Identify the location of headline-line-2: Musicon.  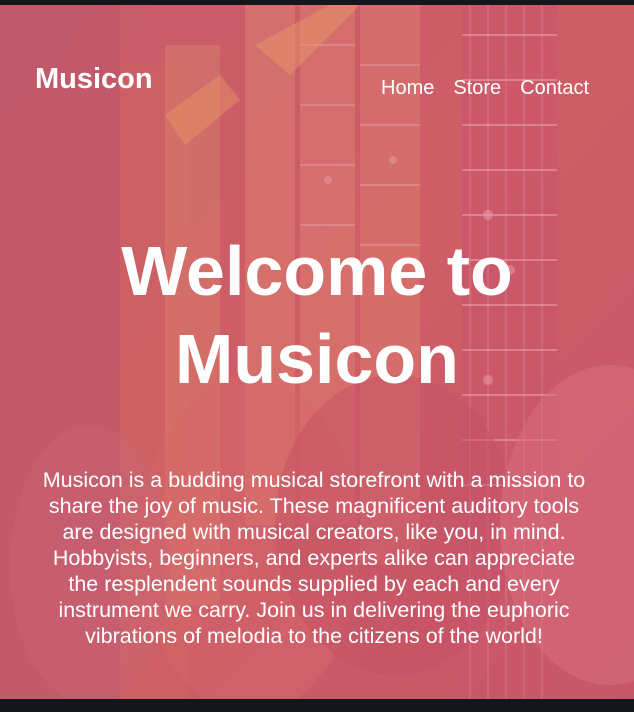
(317, 359).